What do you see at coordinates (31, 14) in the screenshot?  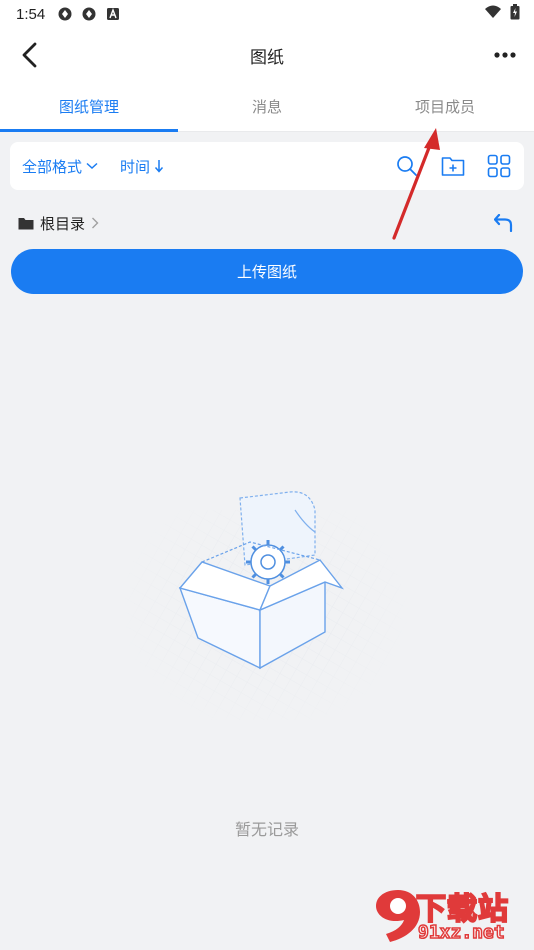 I see `status-time: 1:54` at bounding box center [31, 14].